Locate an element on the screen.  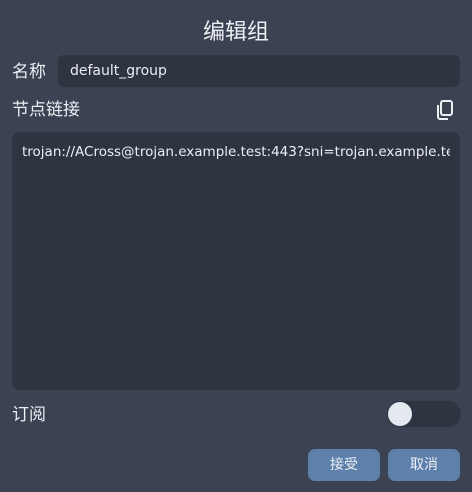
copy-icon-svg is located at coordinates (445, 110).